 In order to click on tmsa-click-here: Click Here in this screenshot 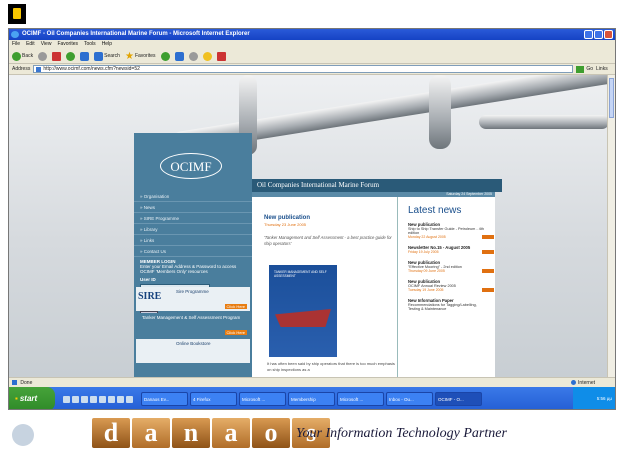, I will do `click(235, 332)`.